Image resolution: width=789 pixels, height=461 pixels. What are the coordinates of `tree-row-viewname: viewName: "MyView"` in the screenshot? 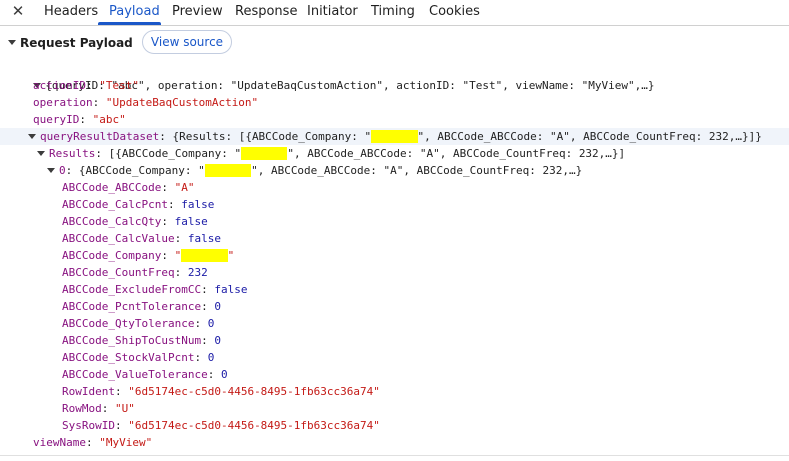 It's located at (93, 442).